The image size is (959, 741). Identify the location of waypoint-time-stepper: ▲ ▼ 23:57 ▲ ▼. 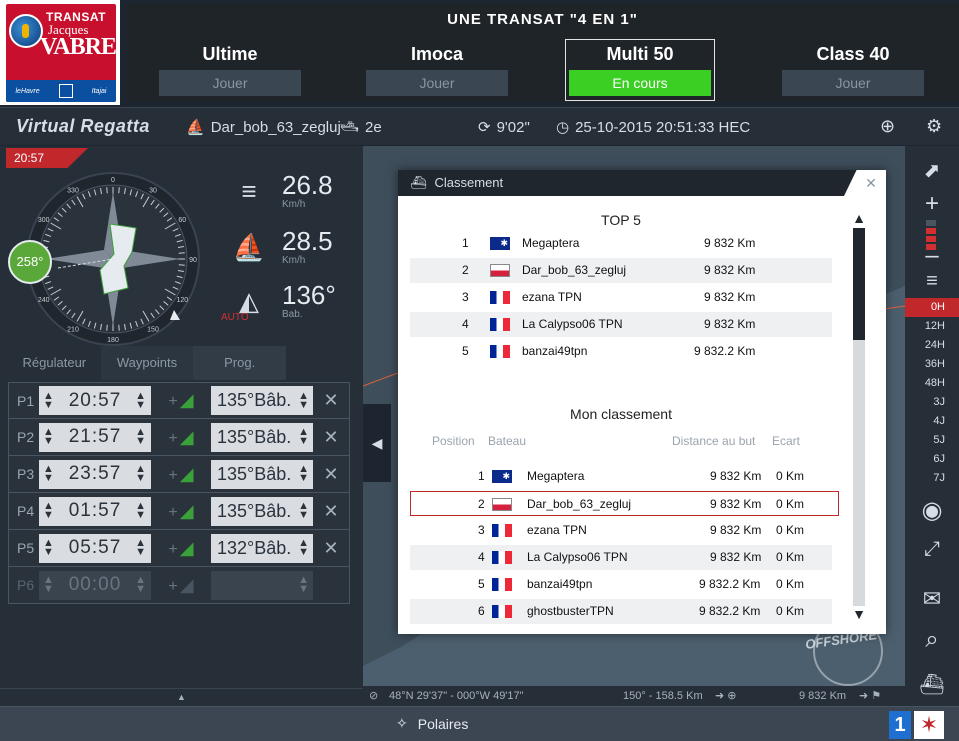
(95, 474).